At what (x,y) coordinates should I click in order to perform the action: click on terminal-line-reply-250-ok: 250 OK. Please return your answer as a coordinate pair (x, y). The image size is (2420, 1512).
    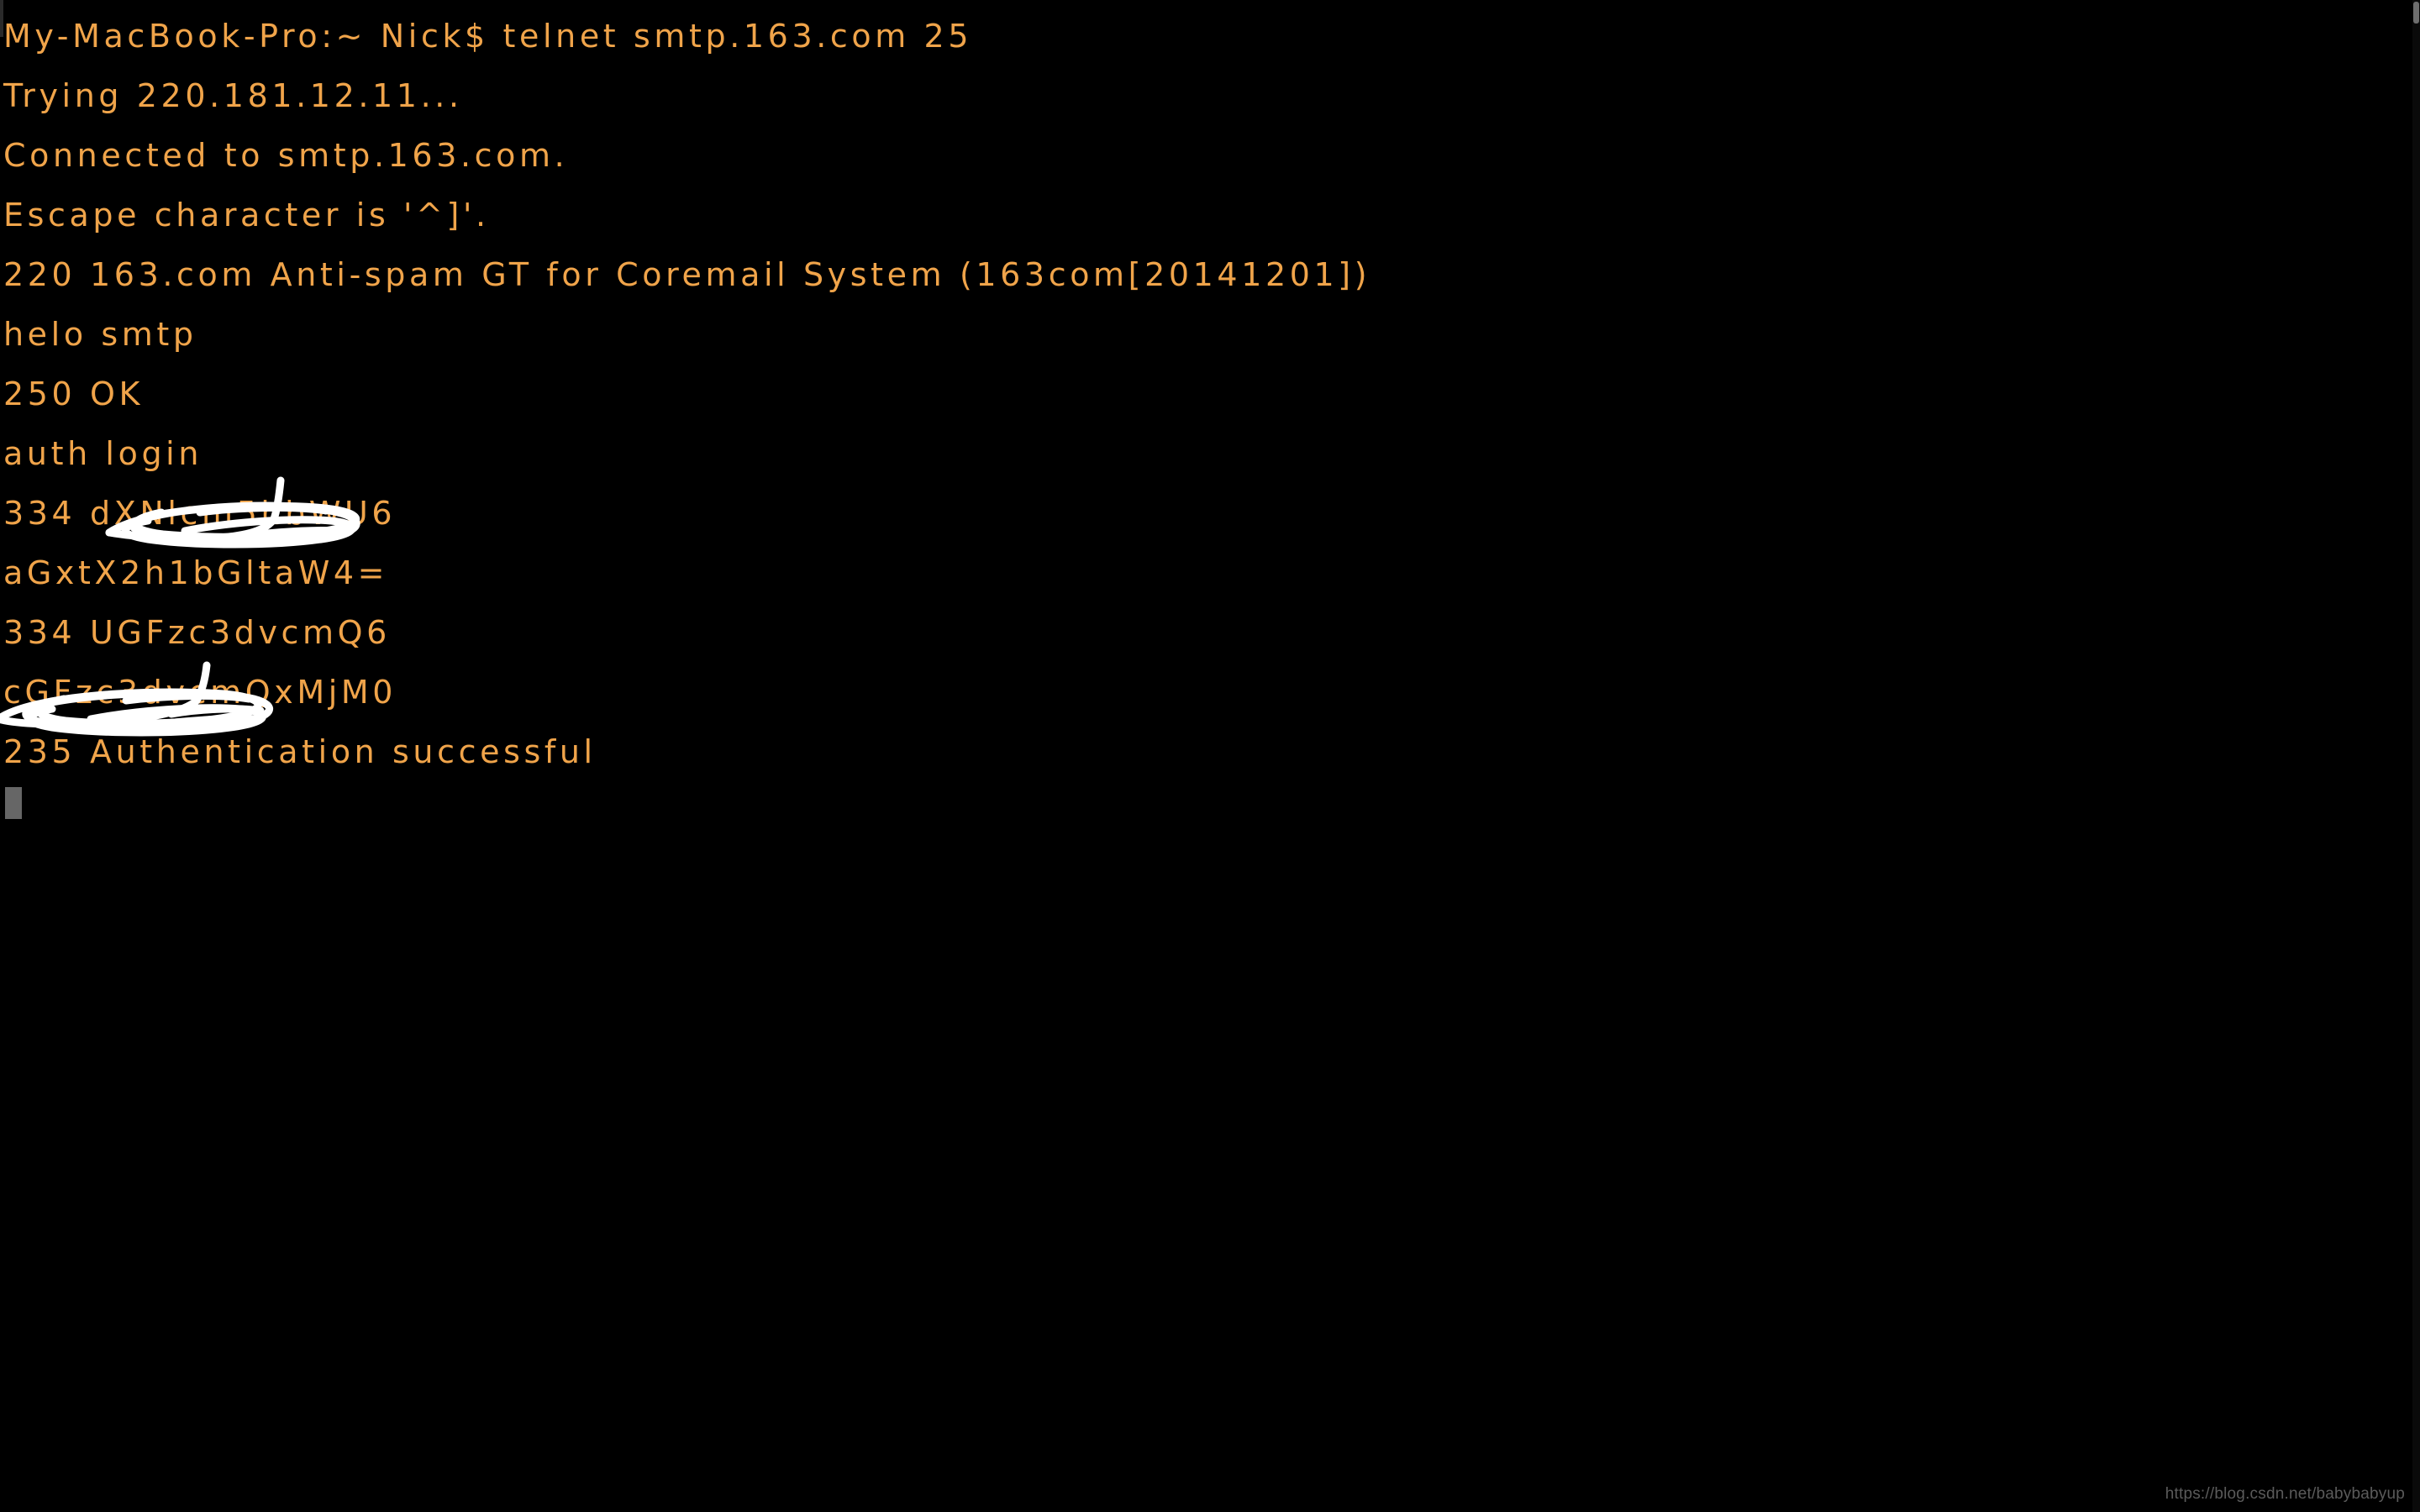
    Looking at the image, I should click on (74, 393).